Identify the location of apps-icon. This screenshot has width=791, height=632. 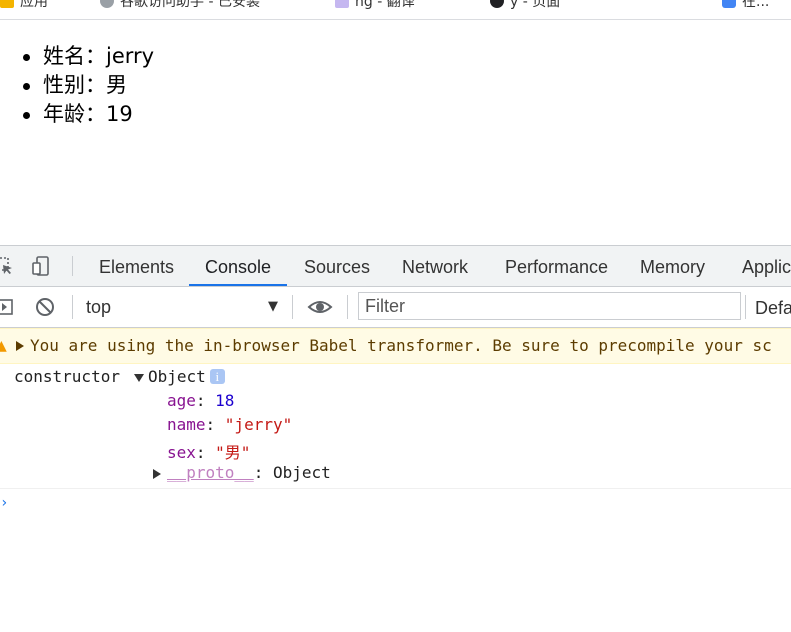
(7, 4).